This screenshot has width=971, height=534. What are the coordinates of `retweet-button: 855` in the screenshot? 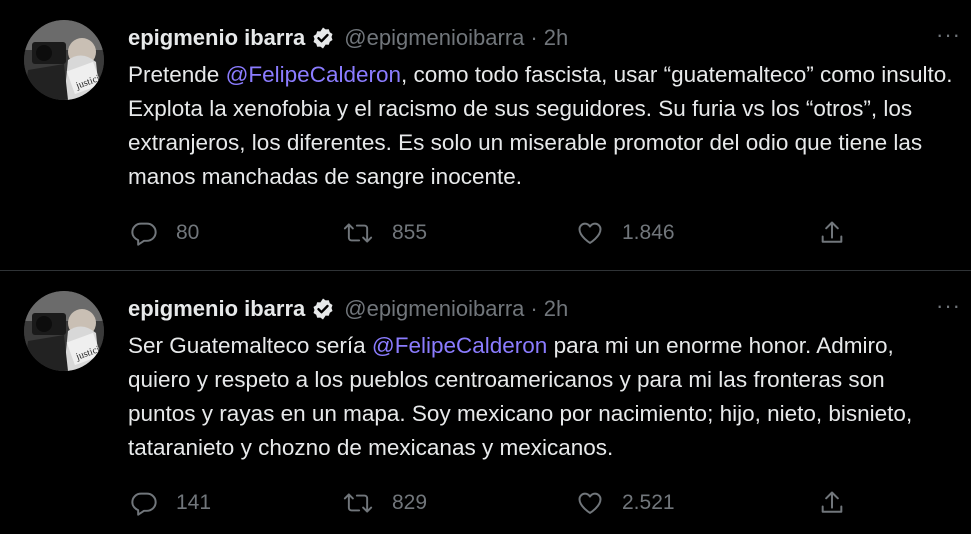 It's located at (384, 233).